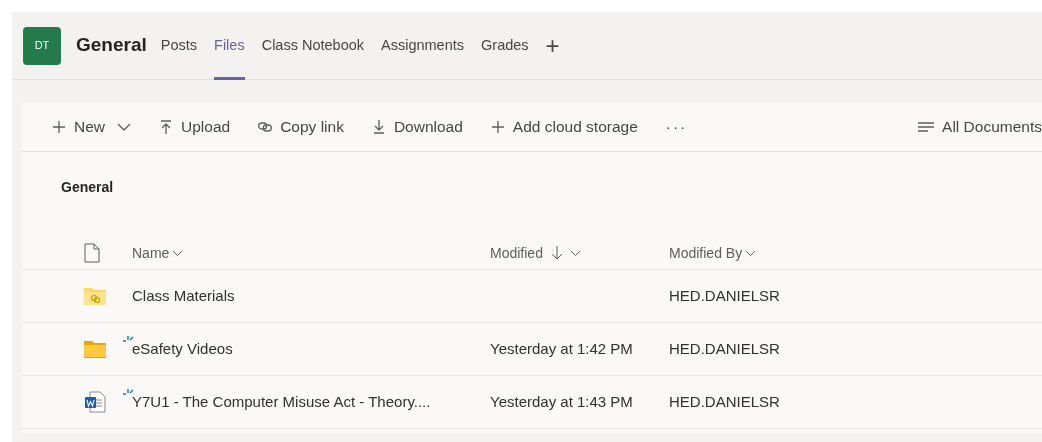 This screenshot has height=442, width=1042. What do you see at coordinates (91, 127) in the screenshot?
I see `new-button: New` at bounding box center [91, 127].